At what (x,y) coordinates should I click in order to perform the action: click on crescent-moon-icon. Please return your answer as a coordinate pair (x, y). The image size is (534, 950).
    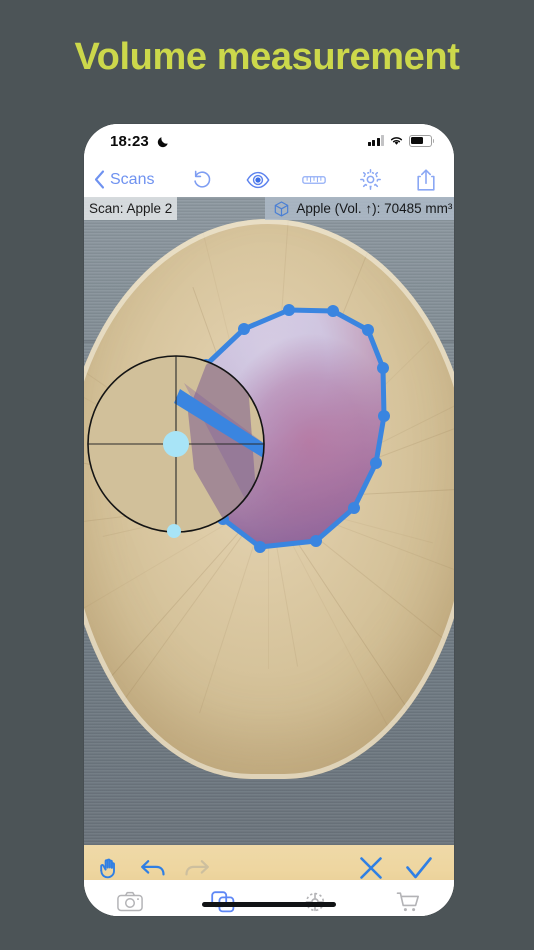
    Looking at the image, I should click on (162, 142).